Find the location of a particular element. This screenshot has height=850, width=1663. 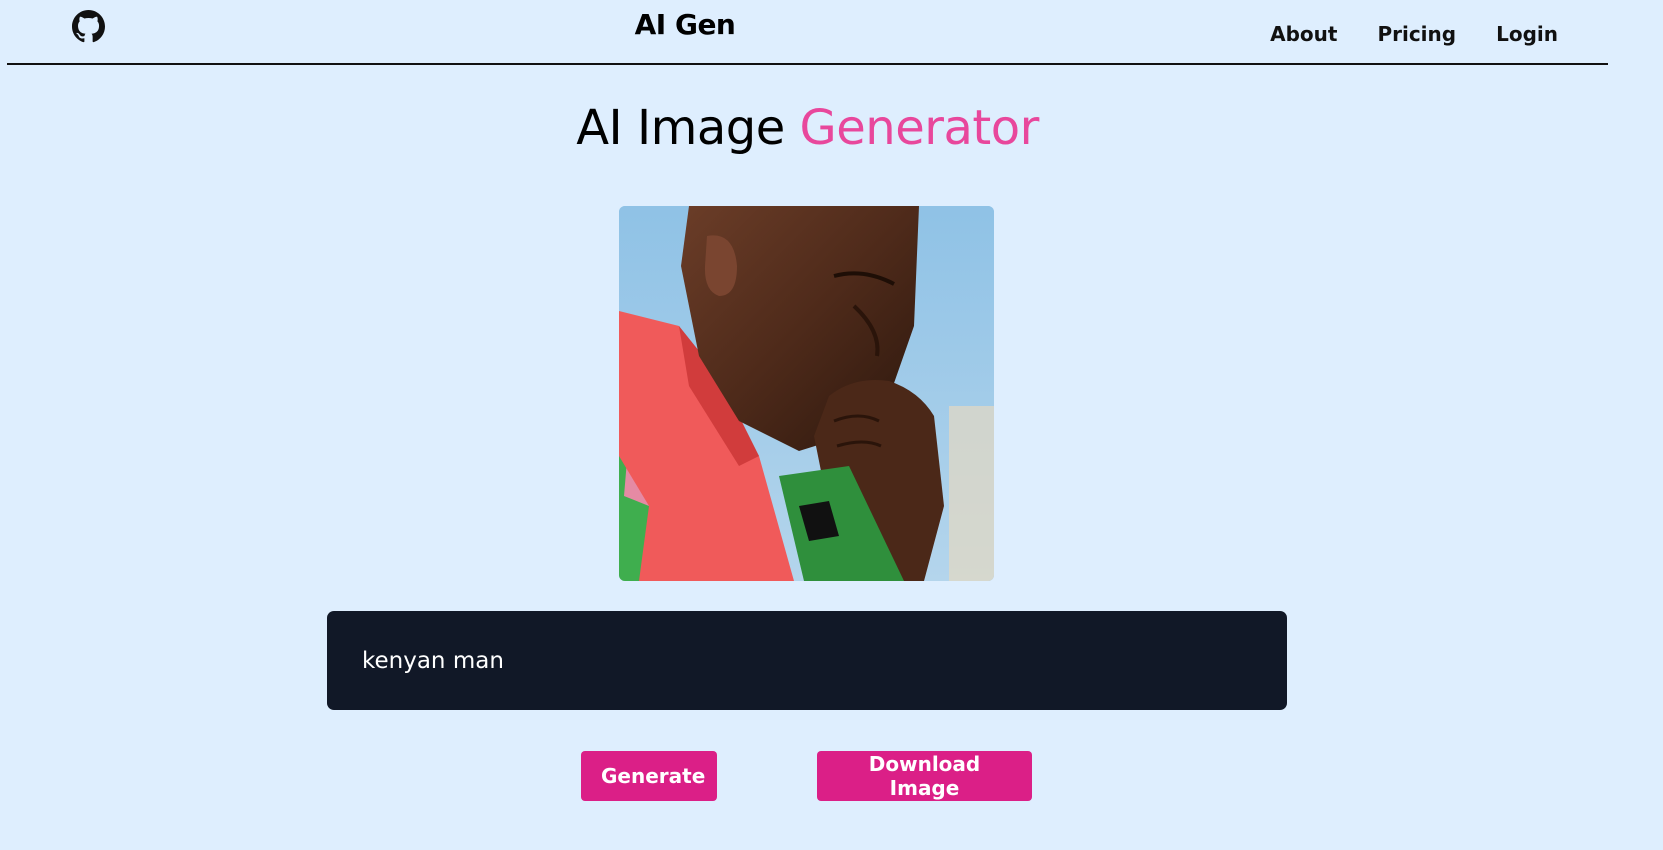

header-divider is located at coordinates (807, 64).